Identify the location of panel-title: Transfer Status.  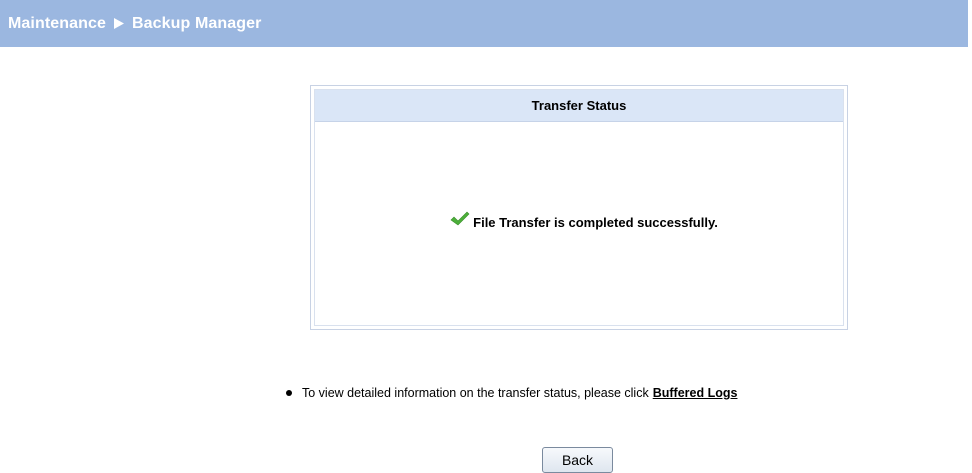
(579, 106).